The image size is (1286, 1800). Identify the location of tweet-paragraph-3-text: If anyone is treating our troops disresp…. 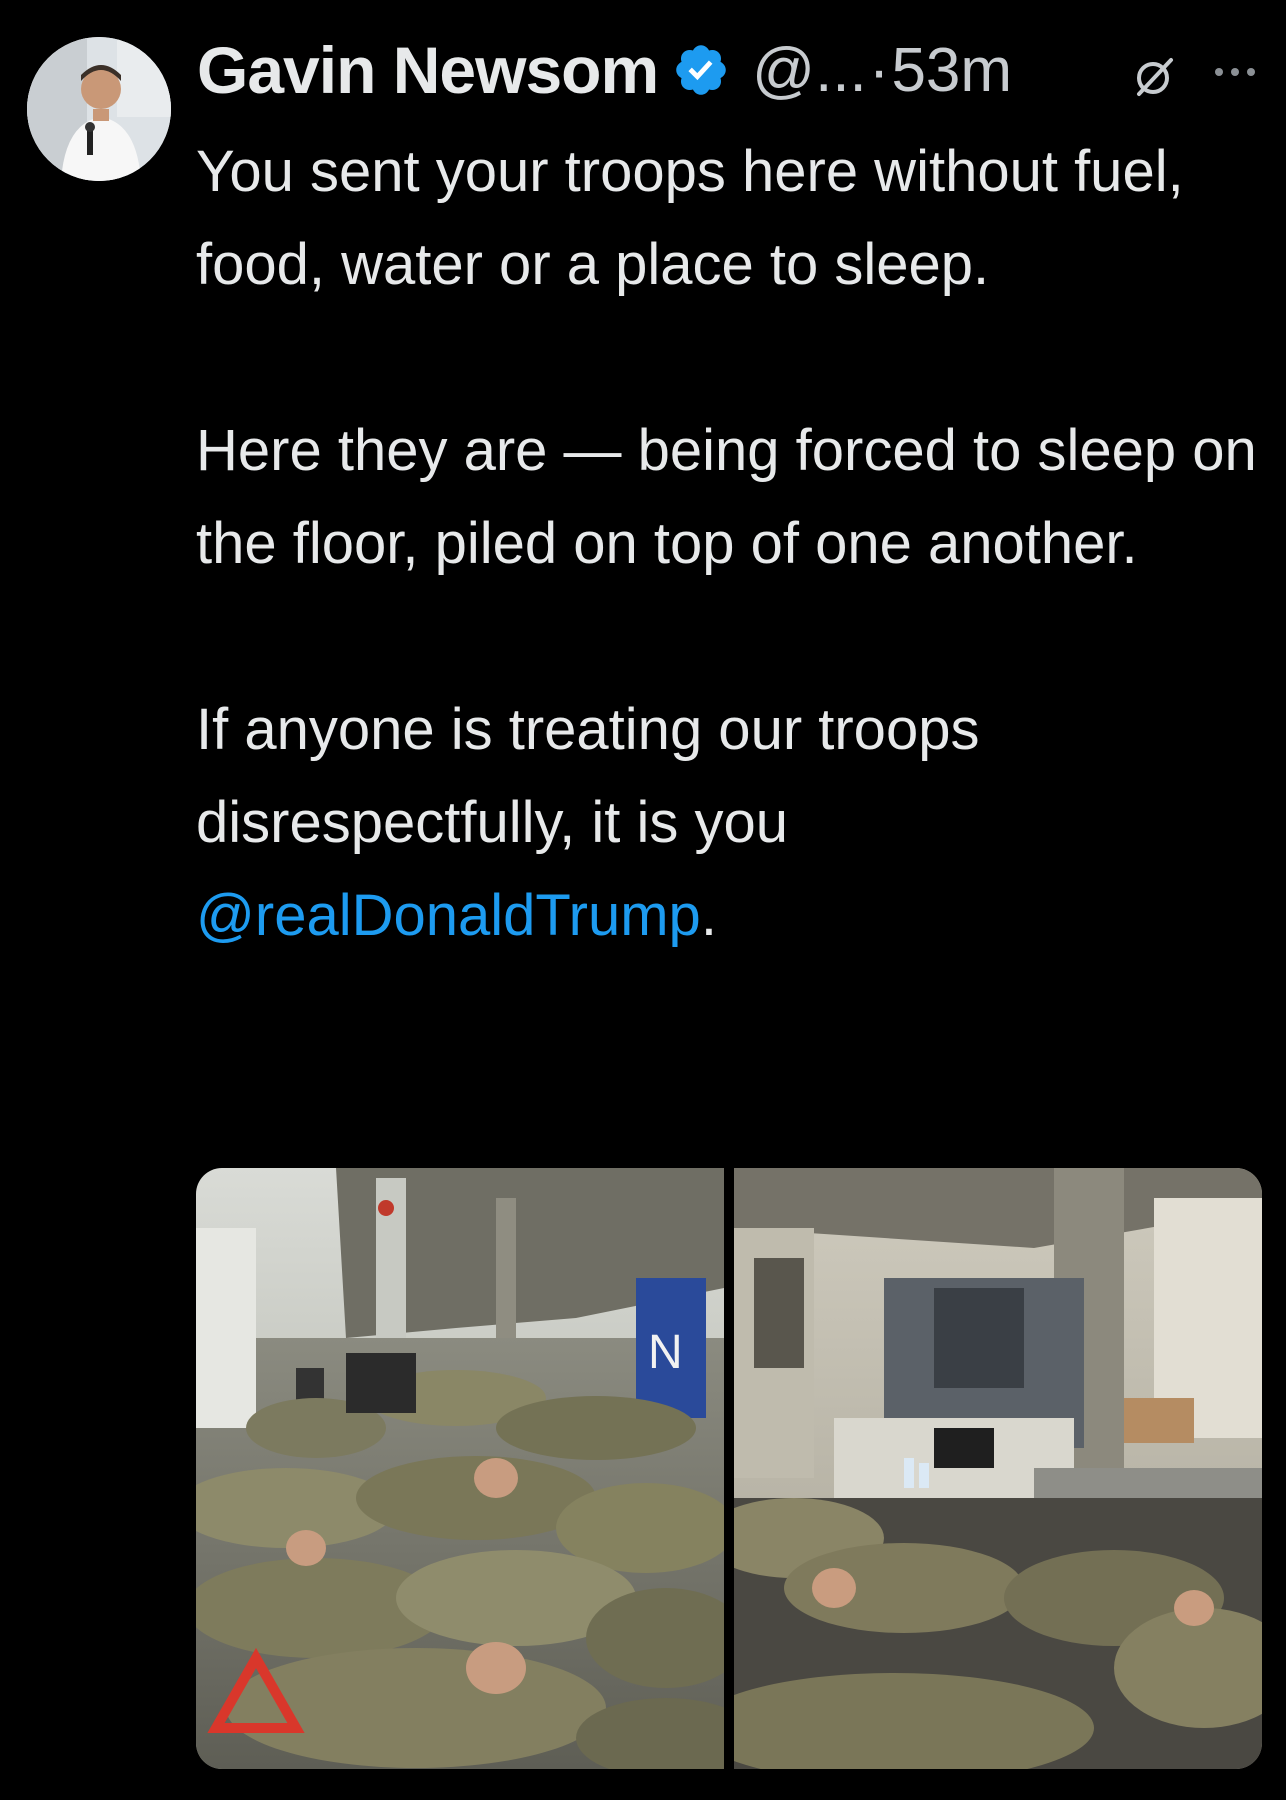
(588, 776).